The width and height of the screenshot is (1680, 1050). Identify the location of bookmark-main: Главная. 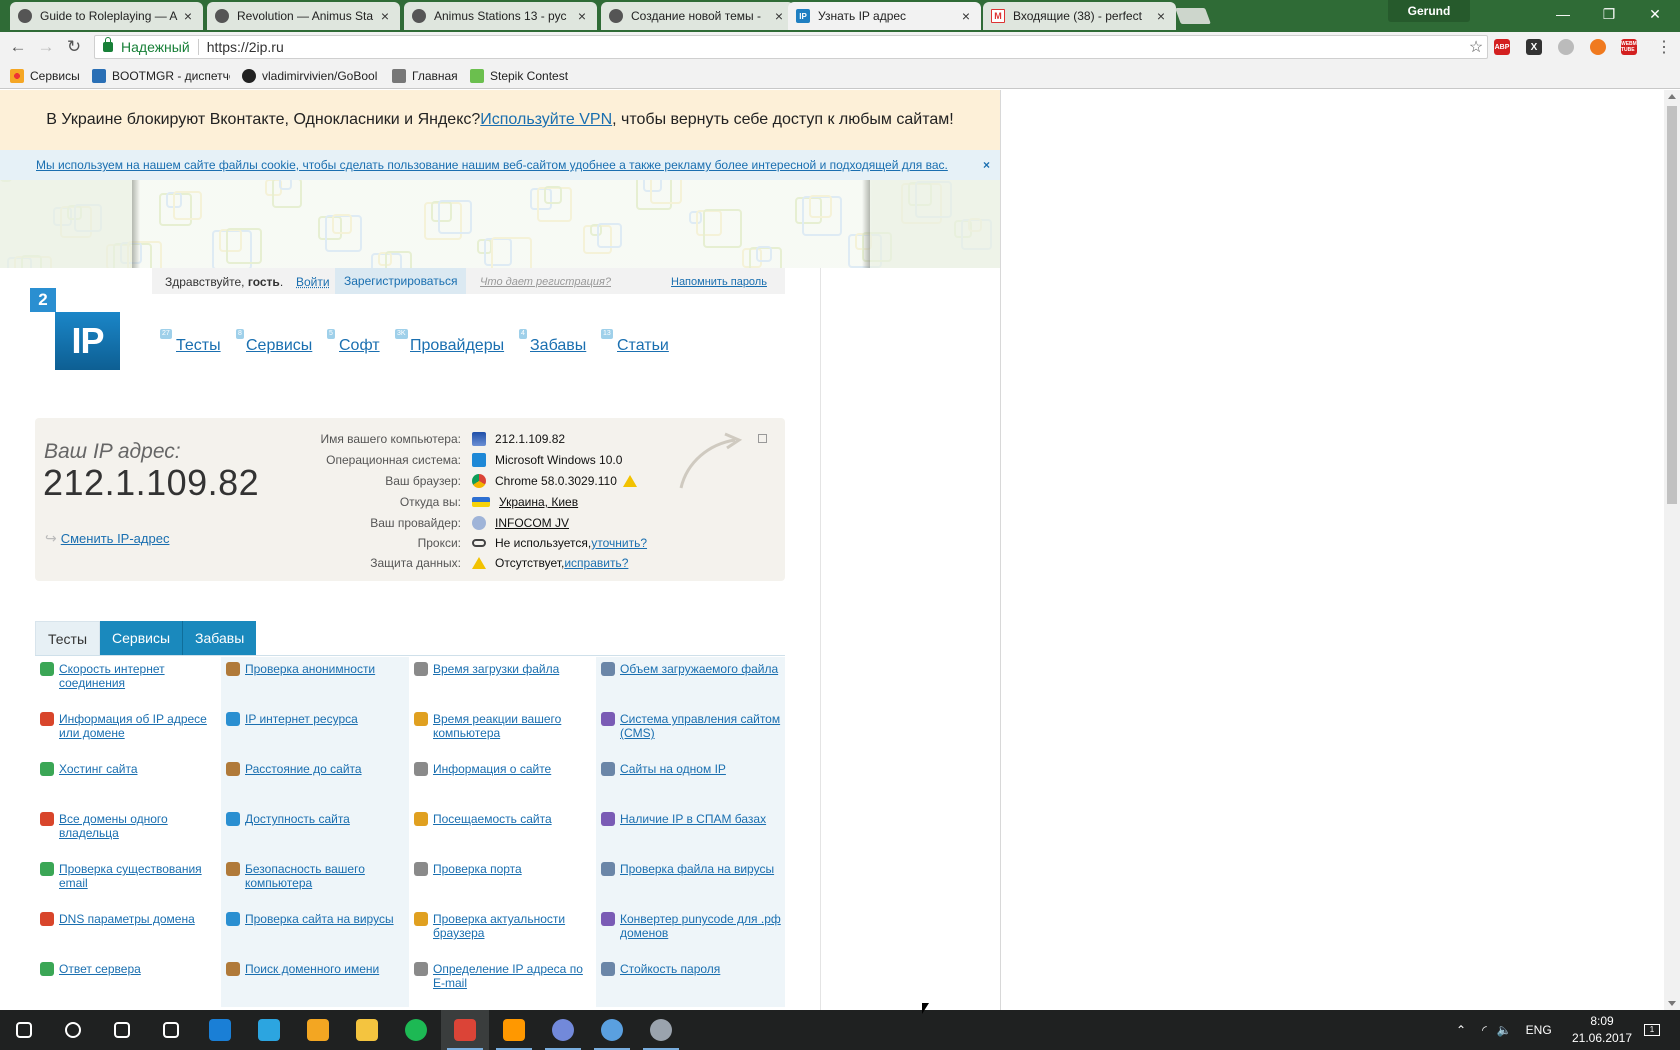
(427, 76).